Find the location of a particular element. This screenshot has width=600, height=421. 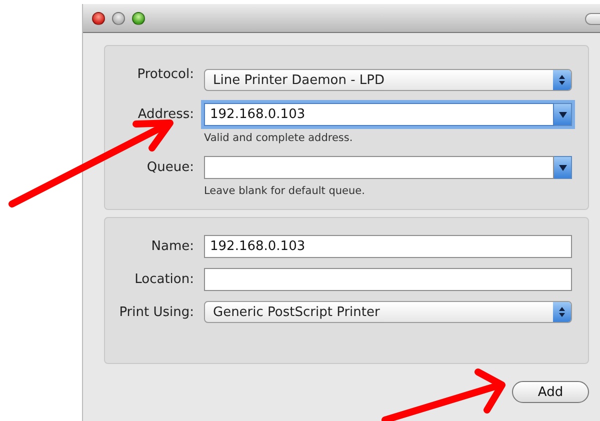

popup-menu: Line Printer Daemon - LPD is located at coordinates (388, 80).